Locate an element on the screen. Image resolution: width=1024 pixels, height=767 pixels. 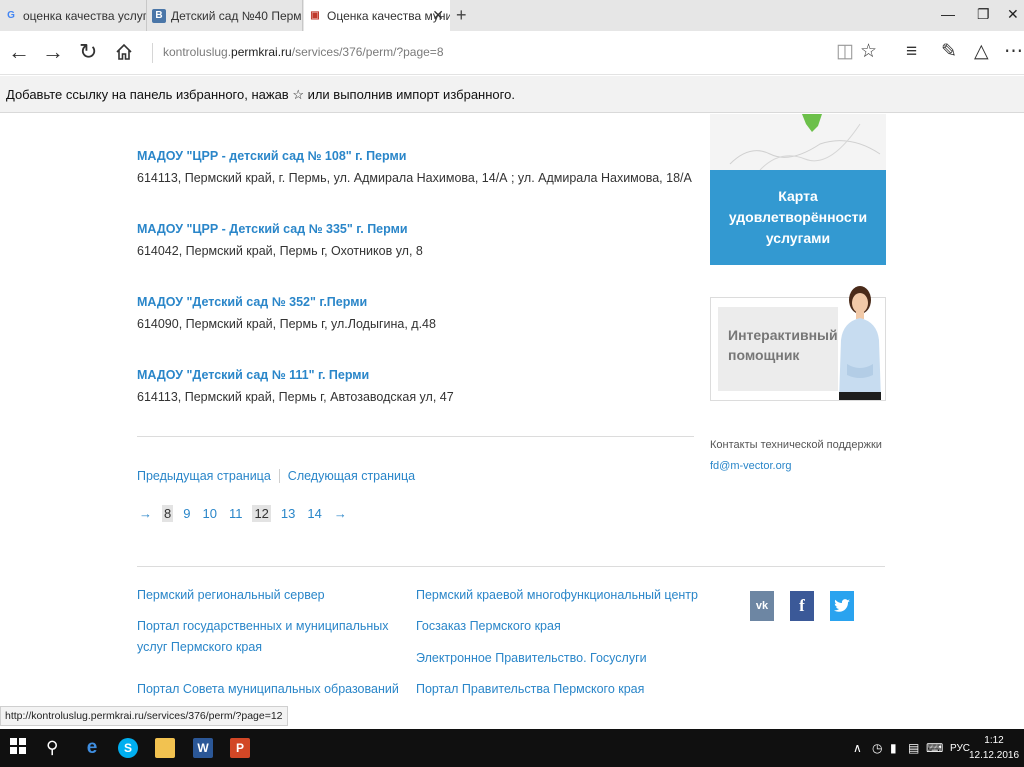
favorite-star-icon: ☆ is located at coordinates (868, 52).